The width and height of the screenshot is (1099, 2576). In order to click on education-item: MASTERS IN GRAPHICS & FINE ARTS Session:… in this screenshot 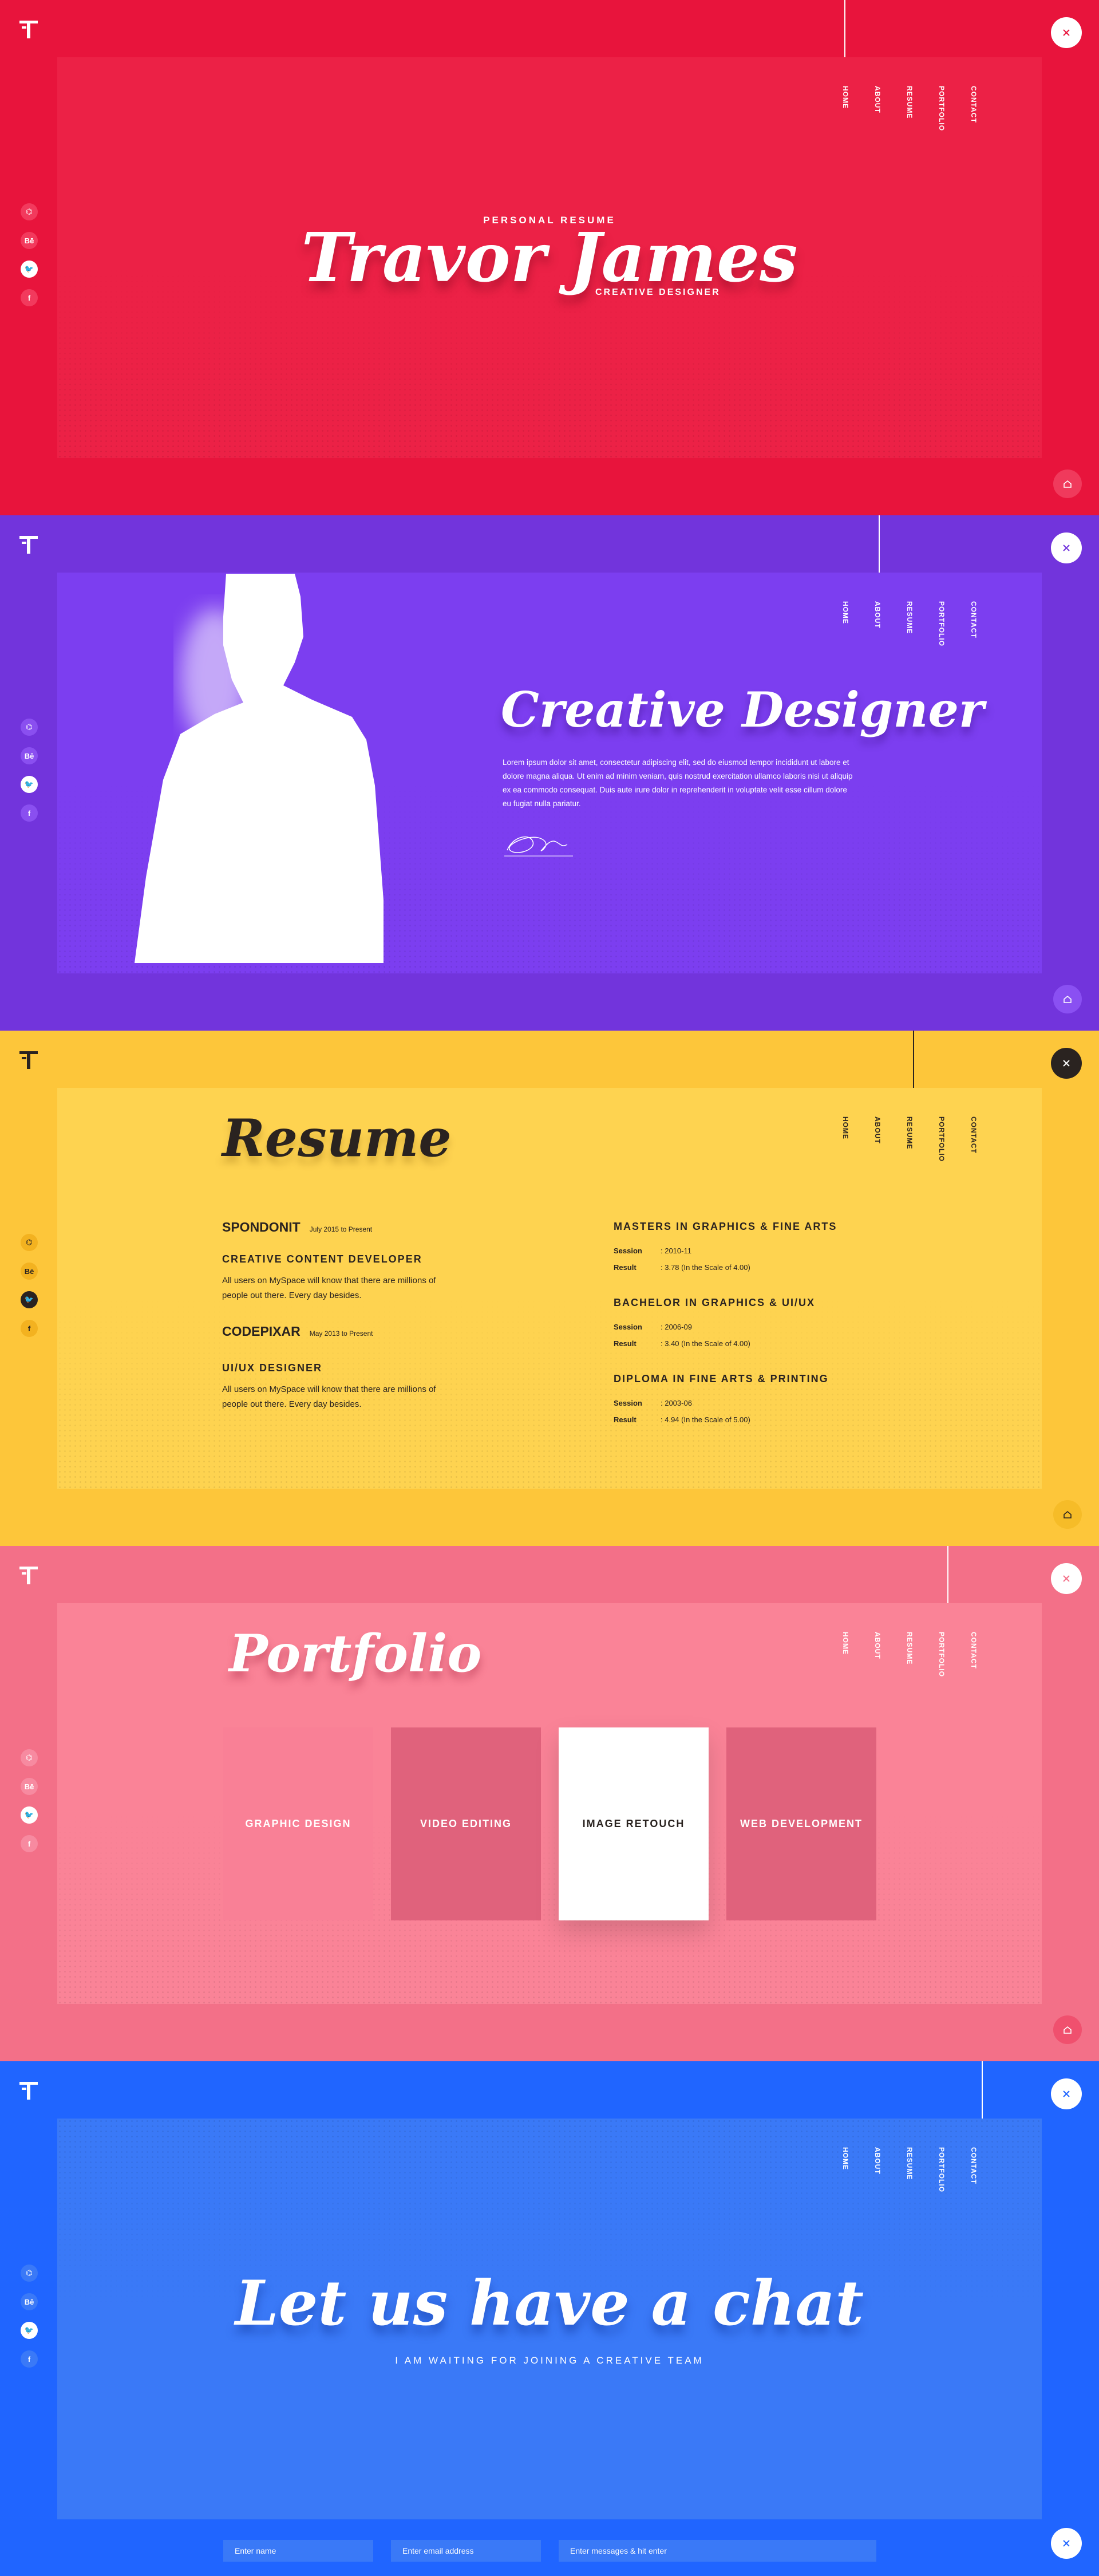, I will do `click(725, 1246)`.